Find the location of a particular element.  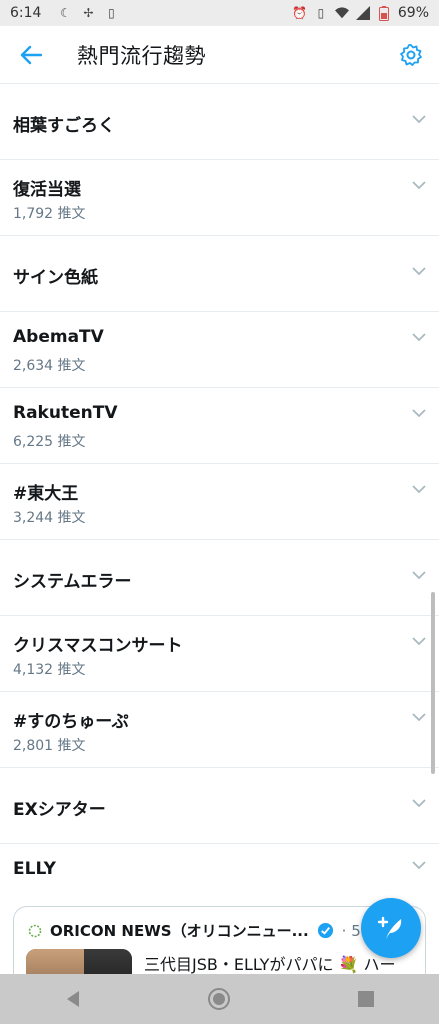

page-title: 熱門流行趨勢 is located at coordinates (141, 55).